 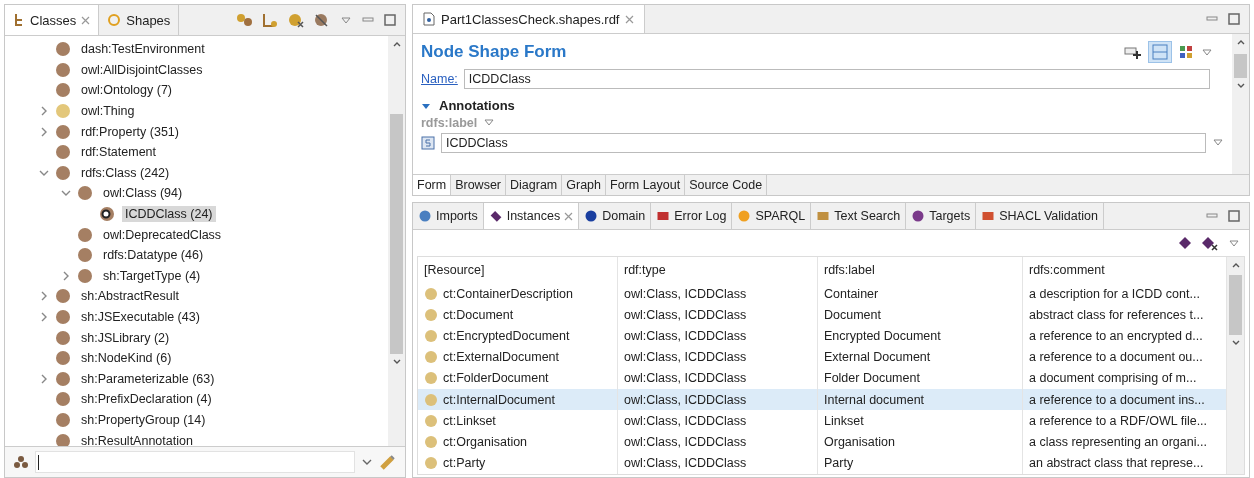 I want to click on tree-item: owl:Thing, so click(x=108, y=111).